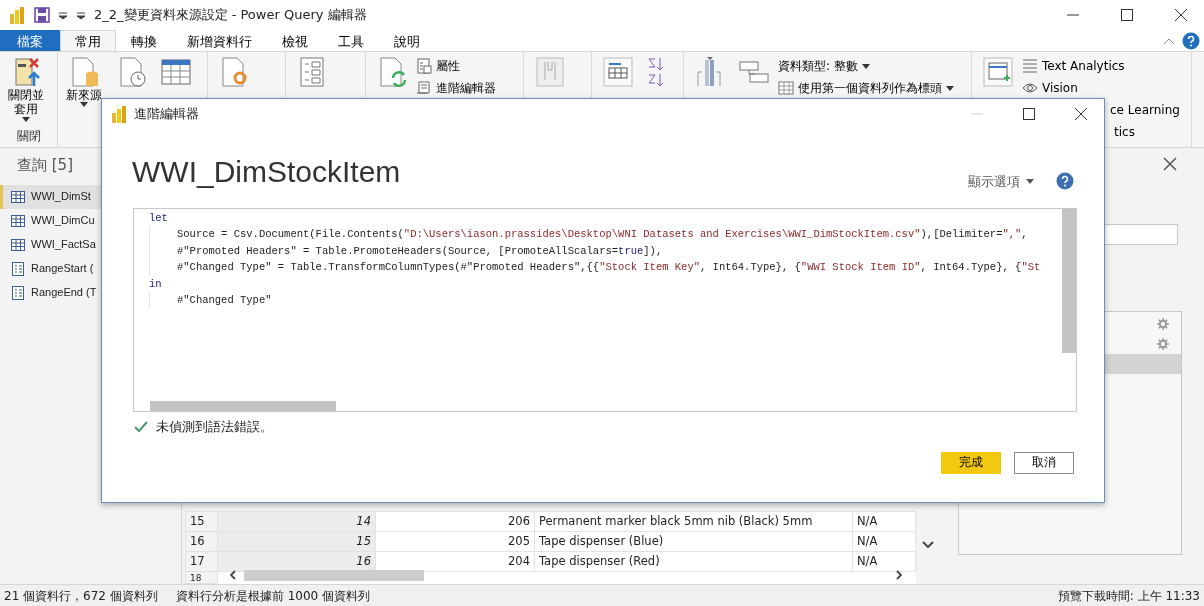 This screenshot has height=606, width=1204. What do you see at coordinates (424, 88) in the screenshot?
I see `scroll-icon` at bounding box center [424, 88].